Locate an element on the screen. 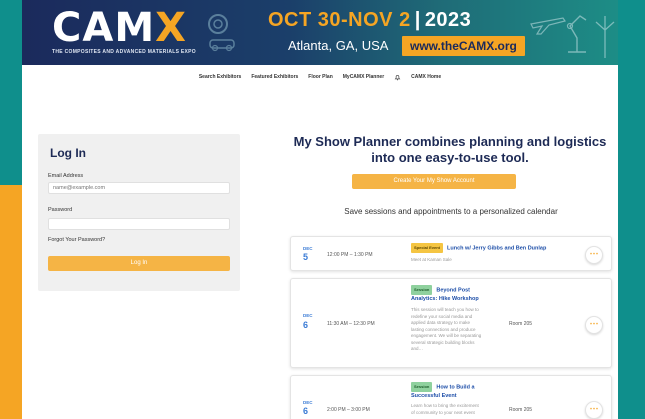  card-time: 11:30 AM – 12:30 PM is located at coordinates (351, 324).